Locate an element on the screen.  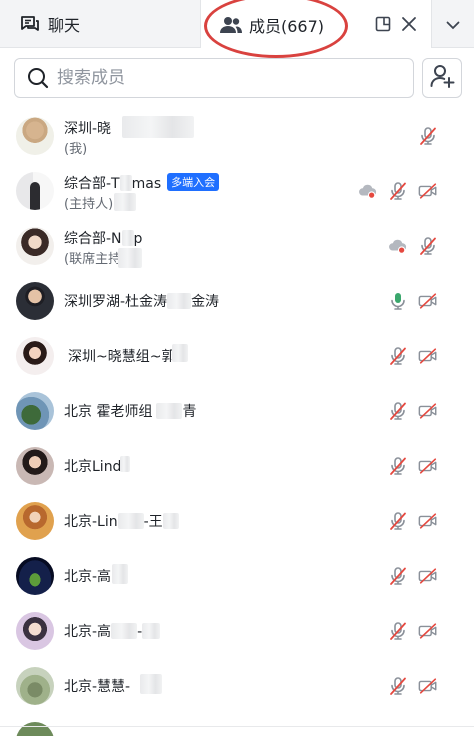
tab-more-button is located at coordinates (453, 24).